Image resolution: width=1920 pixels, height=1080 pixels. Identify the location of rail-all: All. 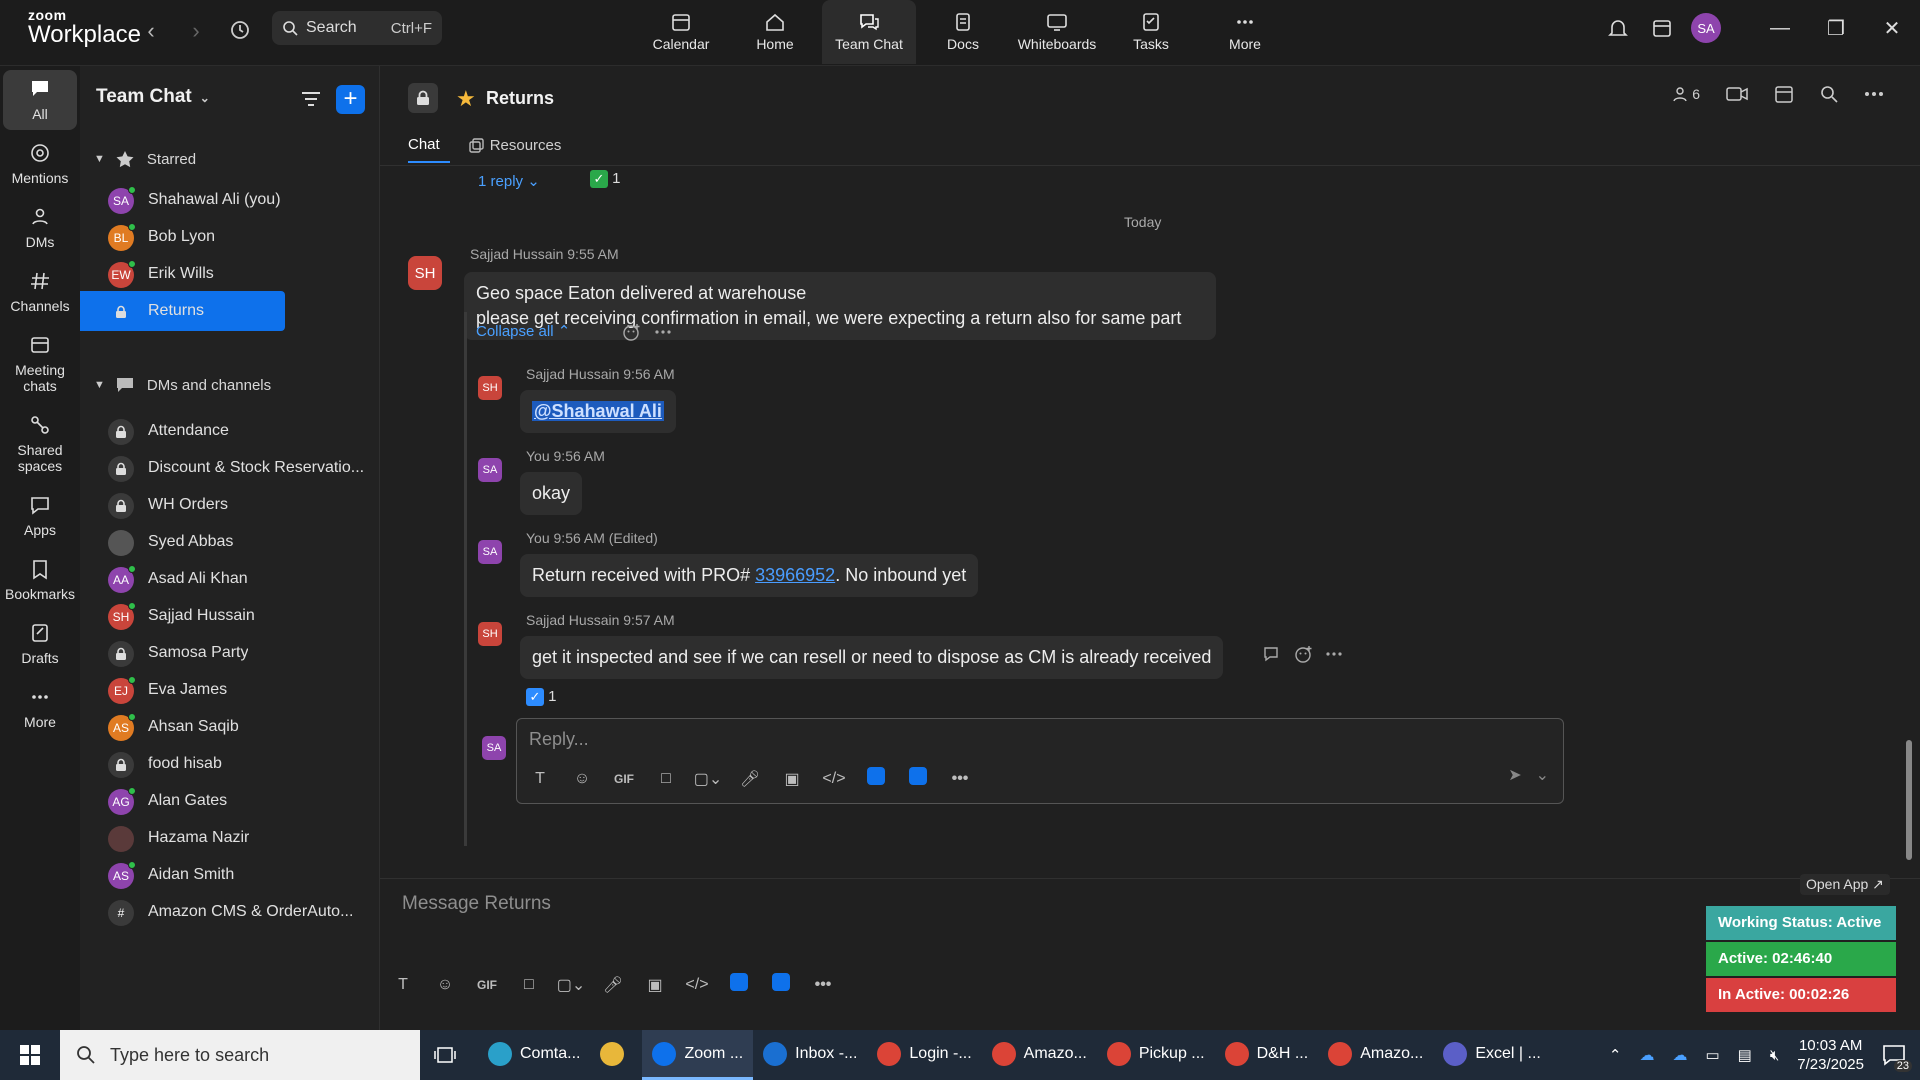
(40, 100).